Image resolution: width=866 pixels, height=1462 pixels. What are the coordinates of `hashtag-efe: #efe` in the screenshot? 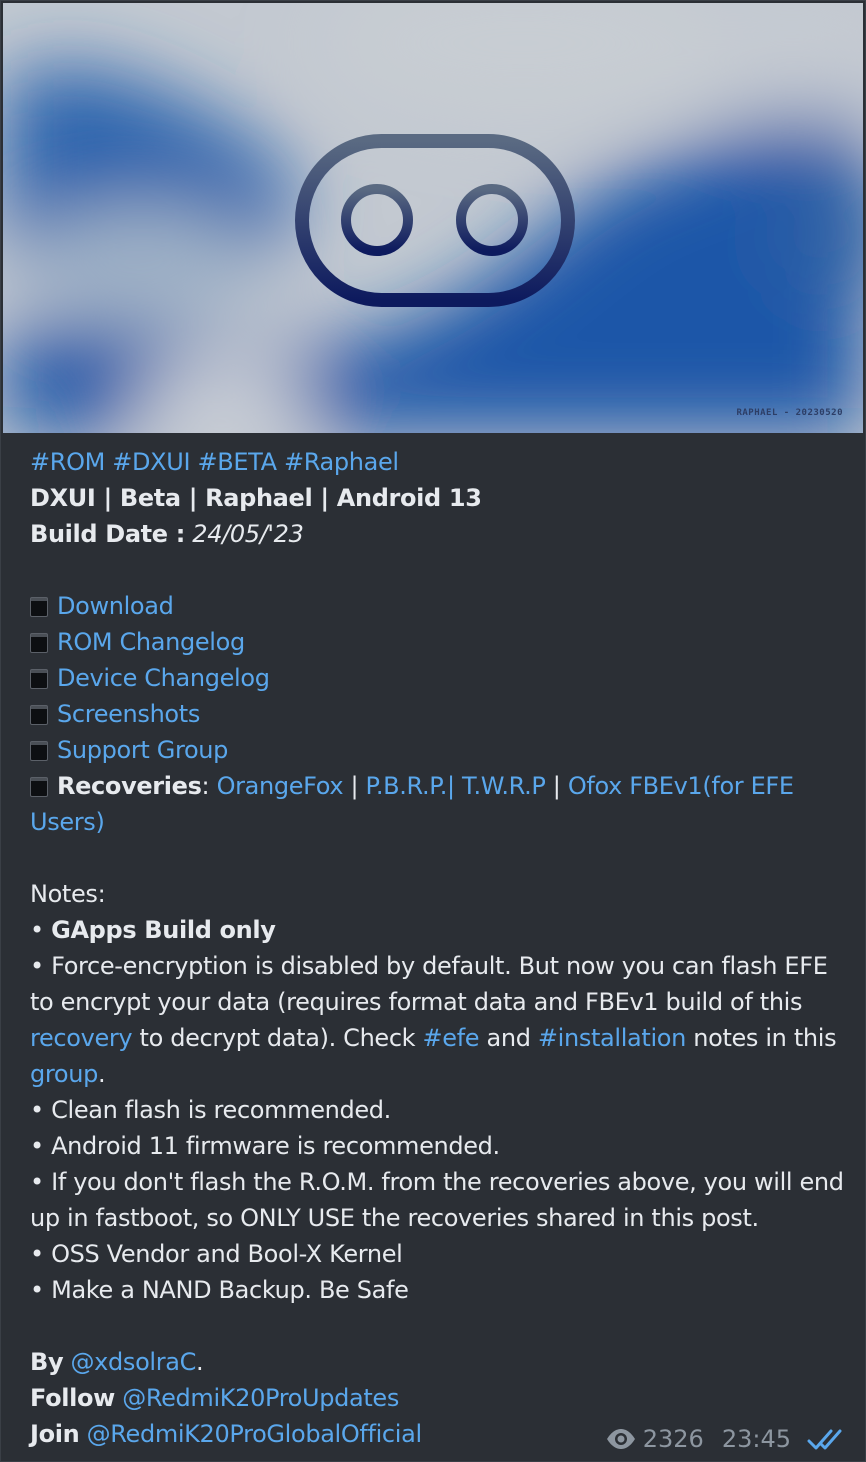 It's located at (451, 1038).